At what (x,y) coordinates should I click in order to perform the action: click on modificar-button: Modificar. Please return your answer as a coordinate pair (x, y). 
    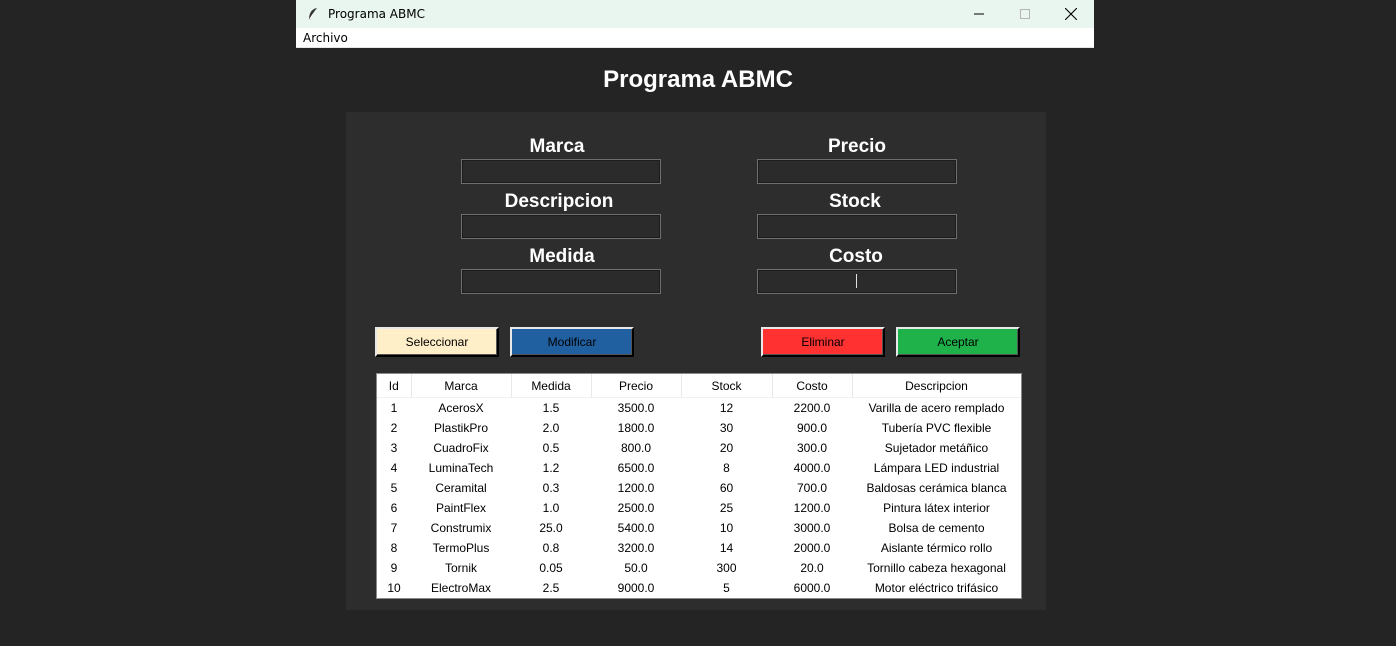
    Looking at the image, I should click on (572, 342).